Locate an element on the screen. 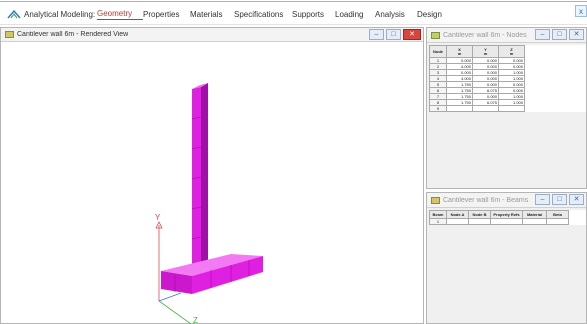 The image size is (587, 324). tab-specifications: Specifications is located at coordinates (263, 14).